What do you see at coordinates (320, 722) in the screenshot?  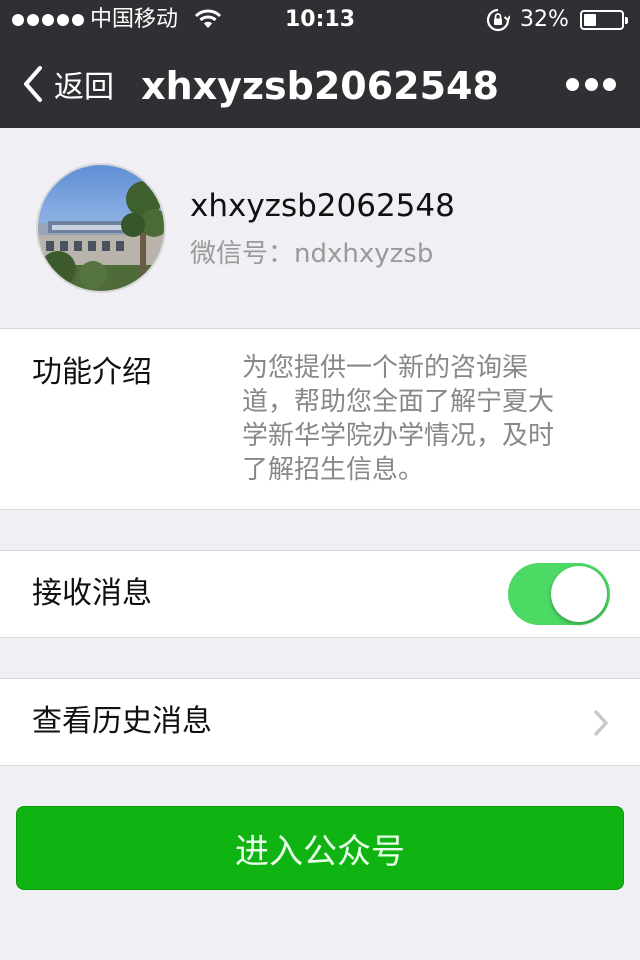 I see `history-row: 查看历史消息` at bounding box center [320, 722].